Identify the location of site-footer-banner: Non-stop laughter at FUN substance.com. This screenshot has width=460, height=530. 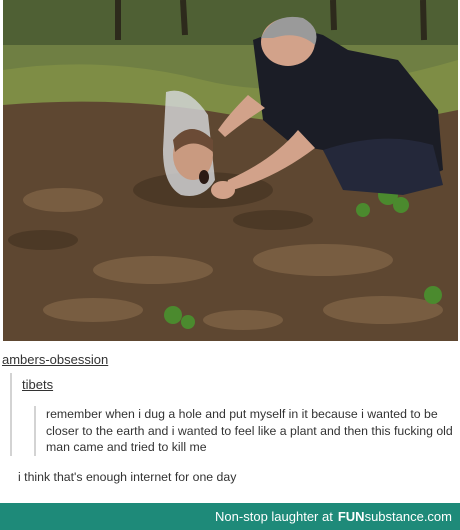
(230, 516).